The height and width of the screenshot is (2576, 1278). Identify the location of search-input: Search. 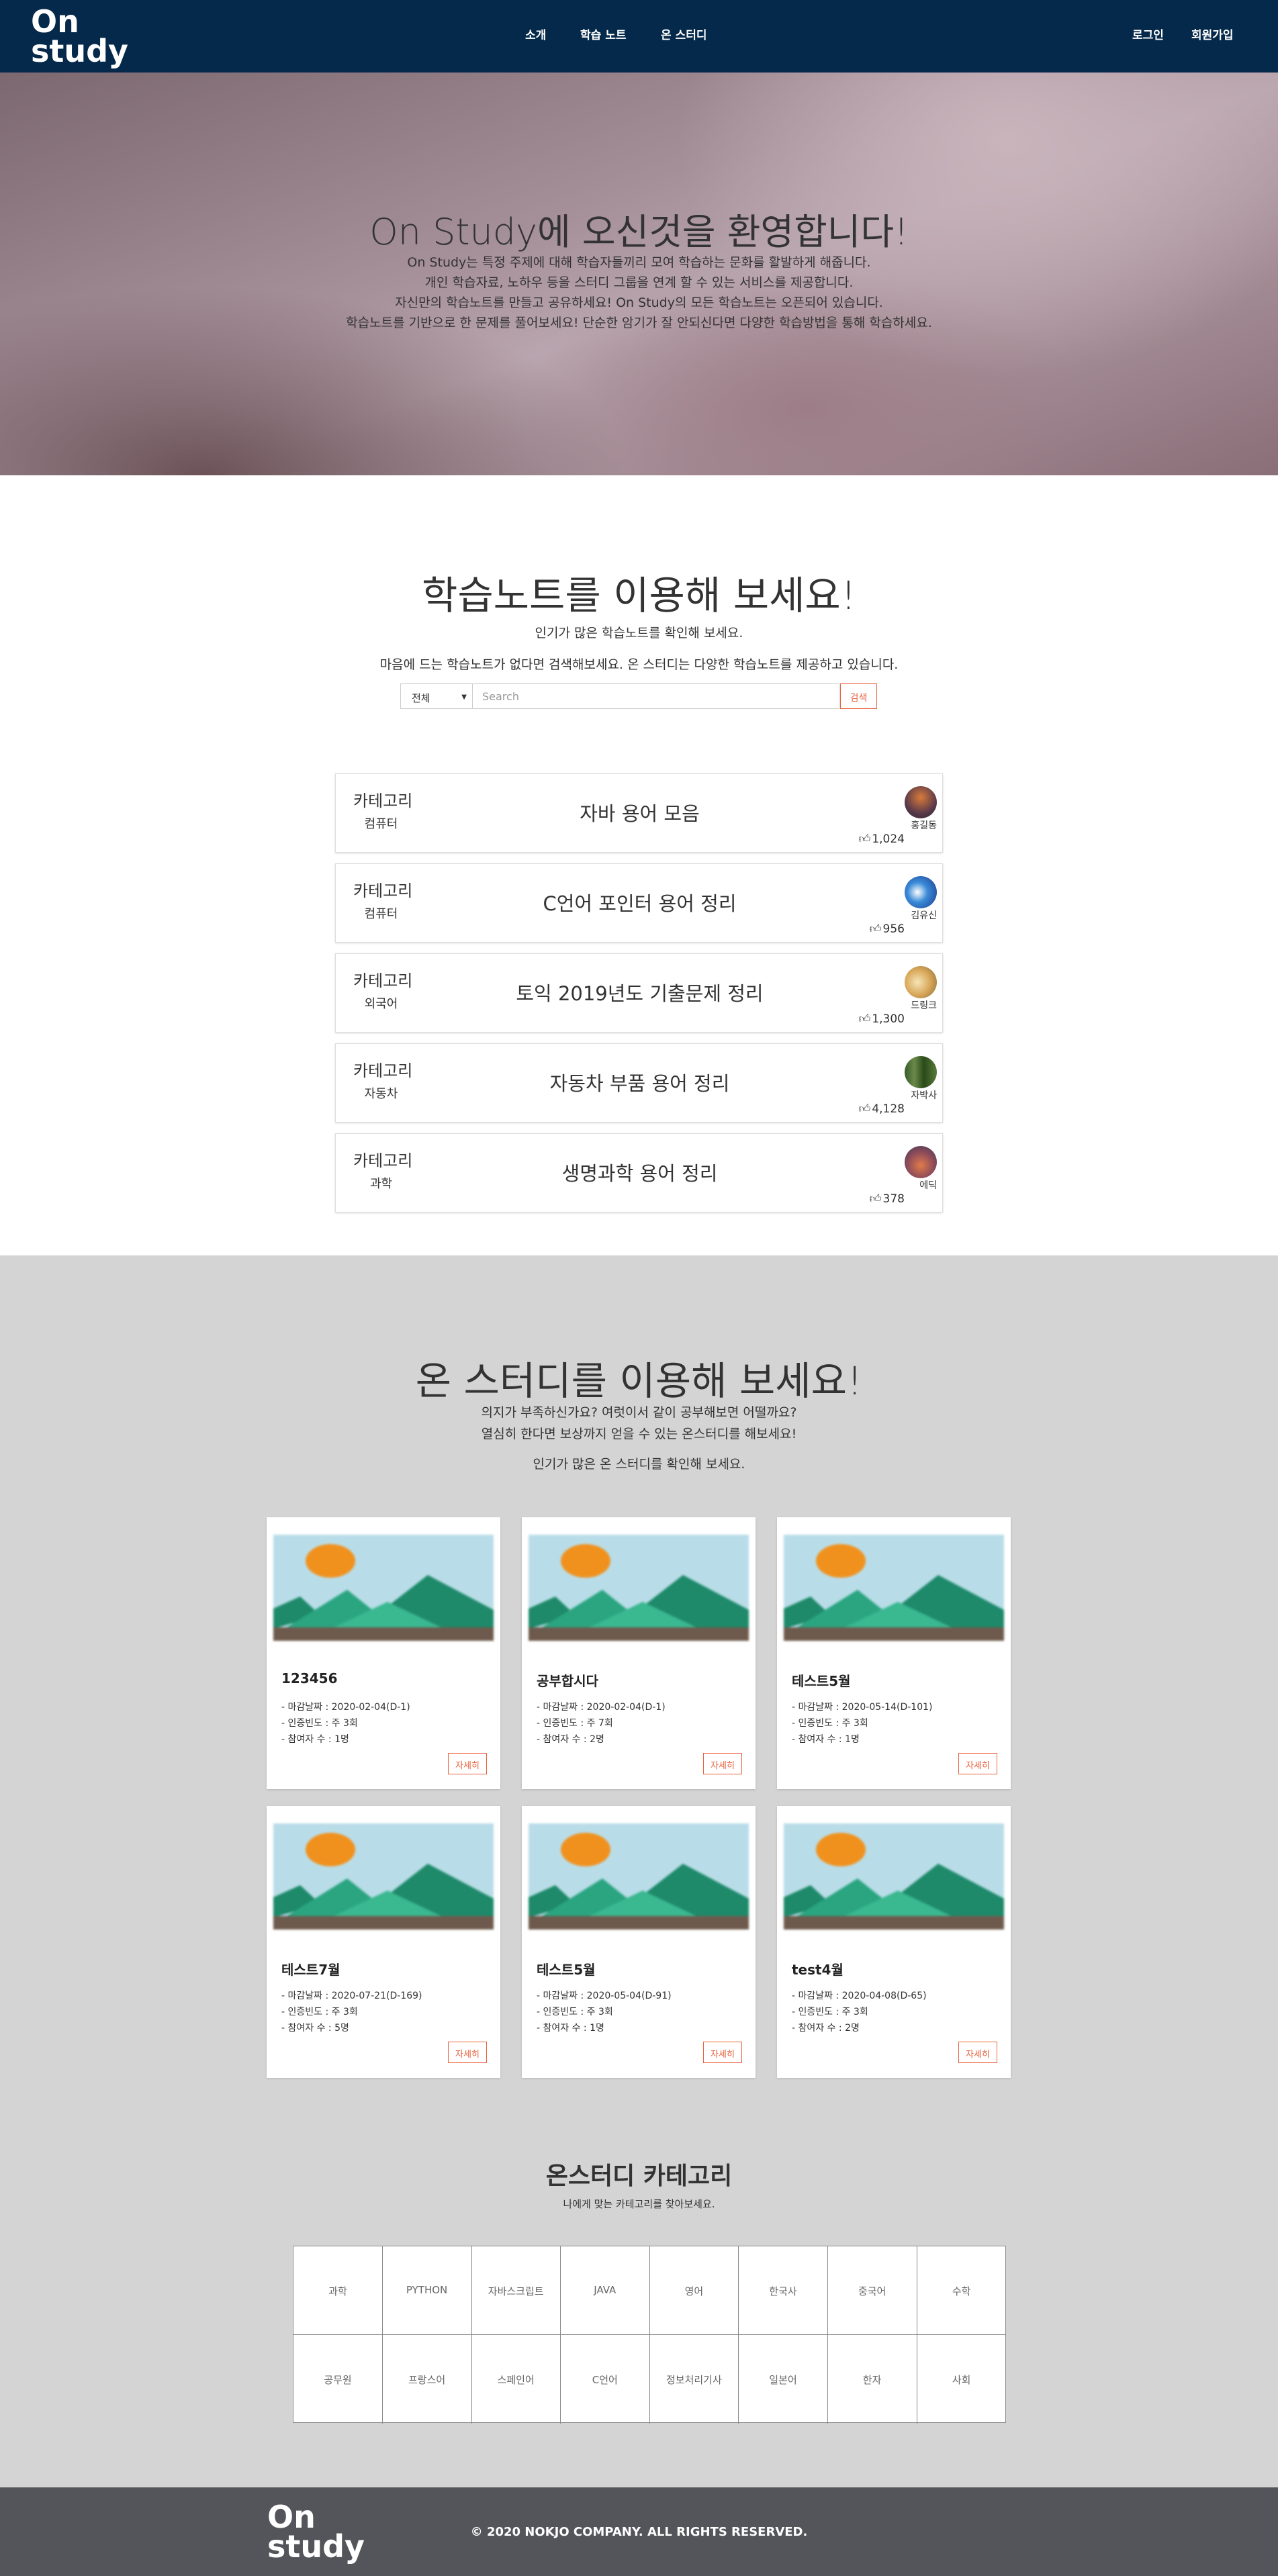
(656, 696).